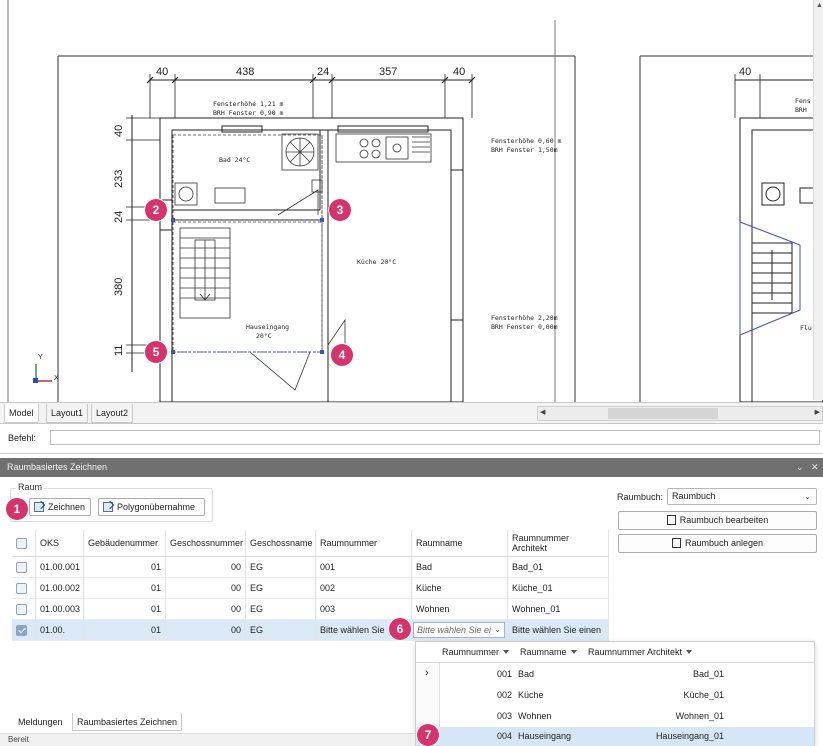 This screenshot has height=746, width=823. Describe the element at coordinates (342, 355) in the screenshot. I see `step-badge-4: 4` at that location.